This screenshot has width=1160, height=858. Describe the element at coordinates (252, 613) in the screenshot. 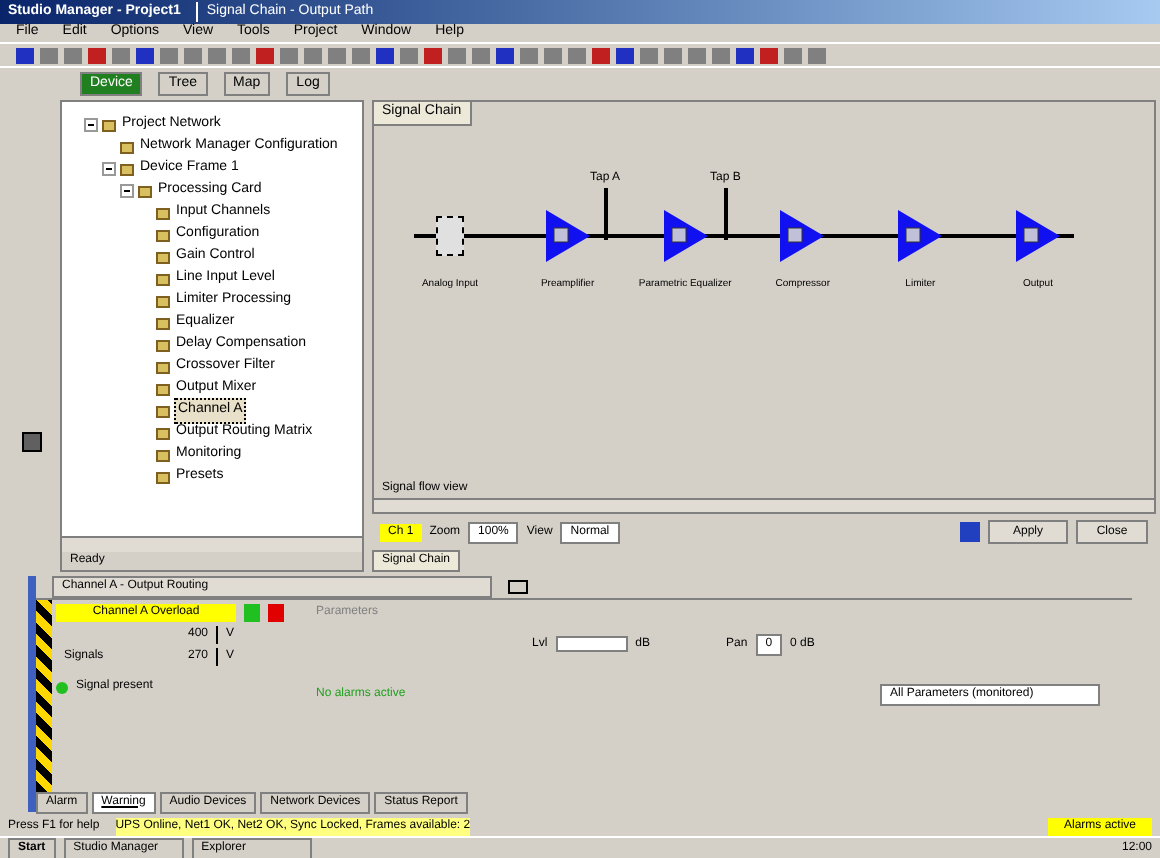

I see `status-ok-icon` at that location.